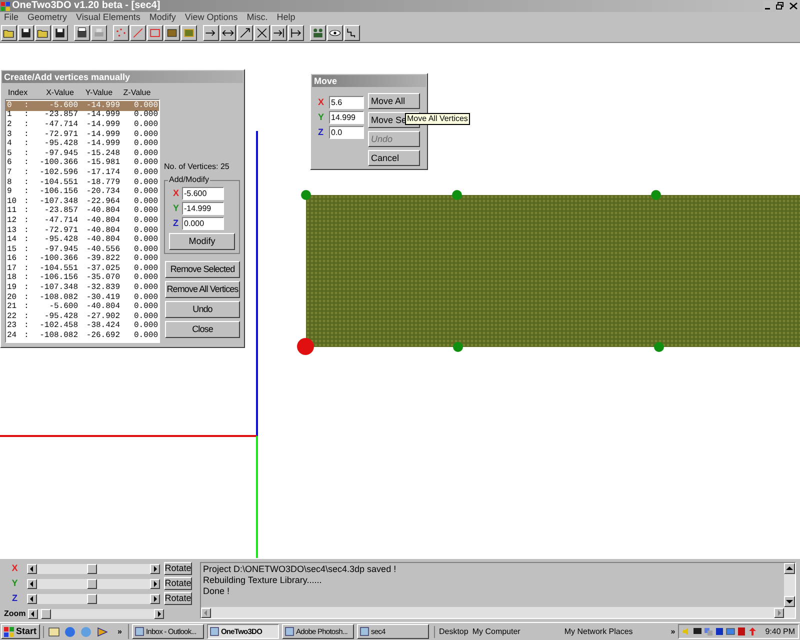  I want to click on eye-icon, so click(335, 32).